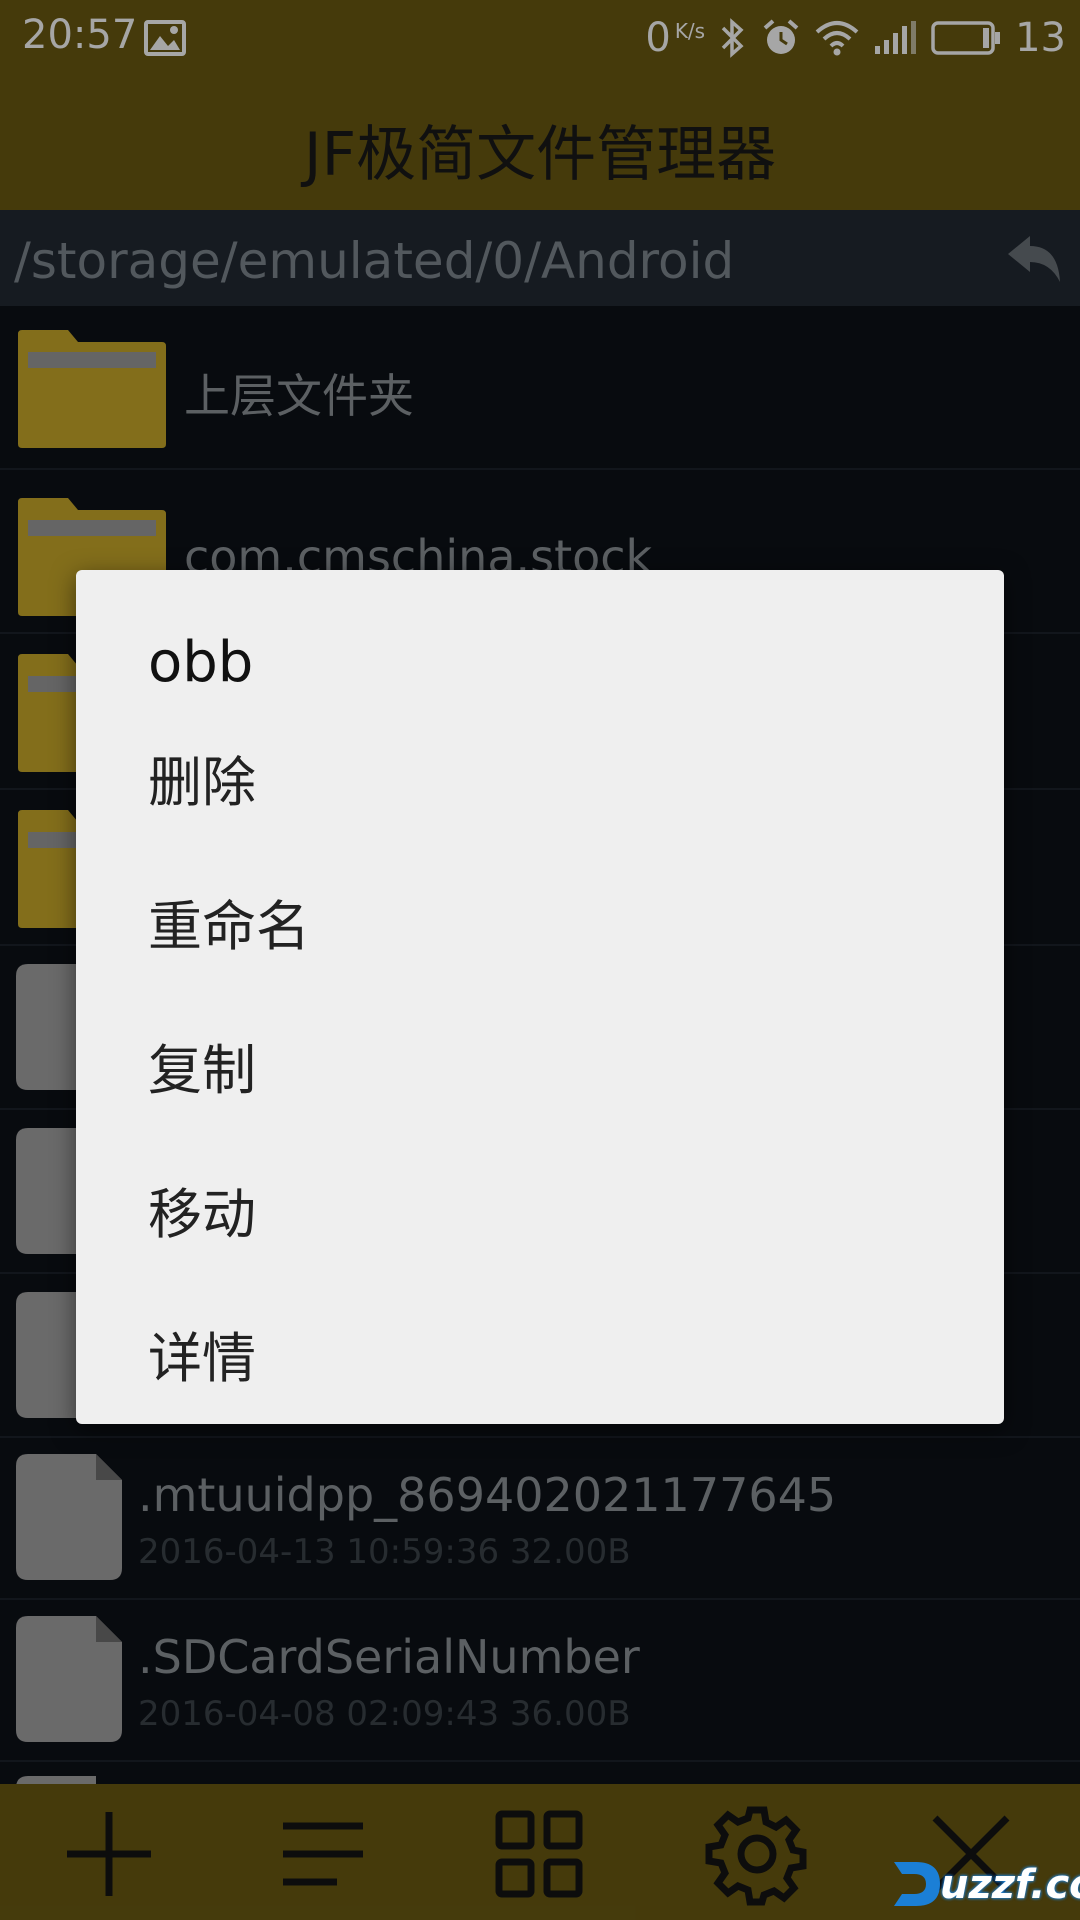 The width and height of the screenshot is (1080, 1920). I want to click on watermark-logo-icon, so click(917, 1884).